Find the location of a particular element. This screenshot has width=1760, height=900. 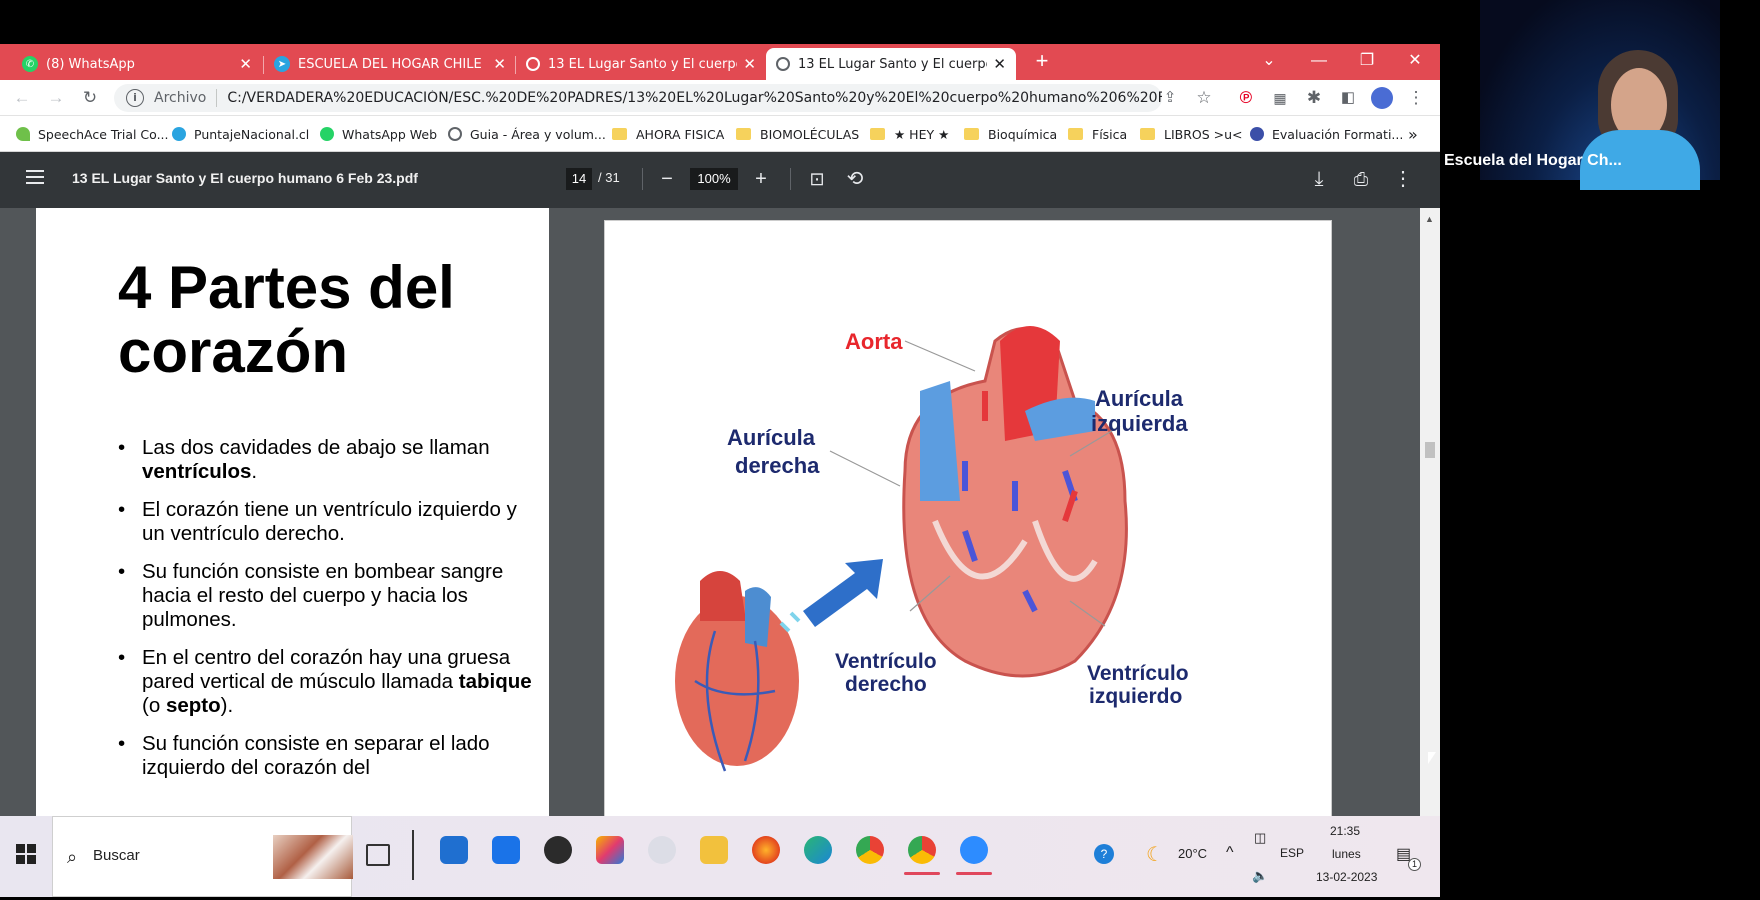

menu-icon is located at coordinates (35, 177).